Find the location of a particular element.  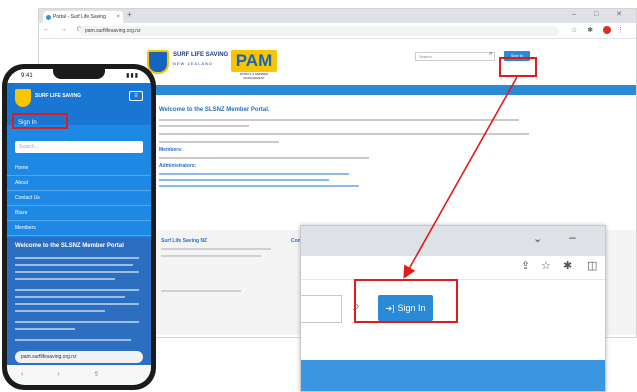

pam-tagline: PATROL & MEMBER MANAGEMENT is located at coordinates (254, 76).